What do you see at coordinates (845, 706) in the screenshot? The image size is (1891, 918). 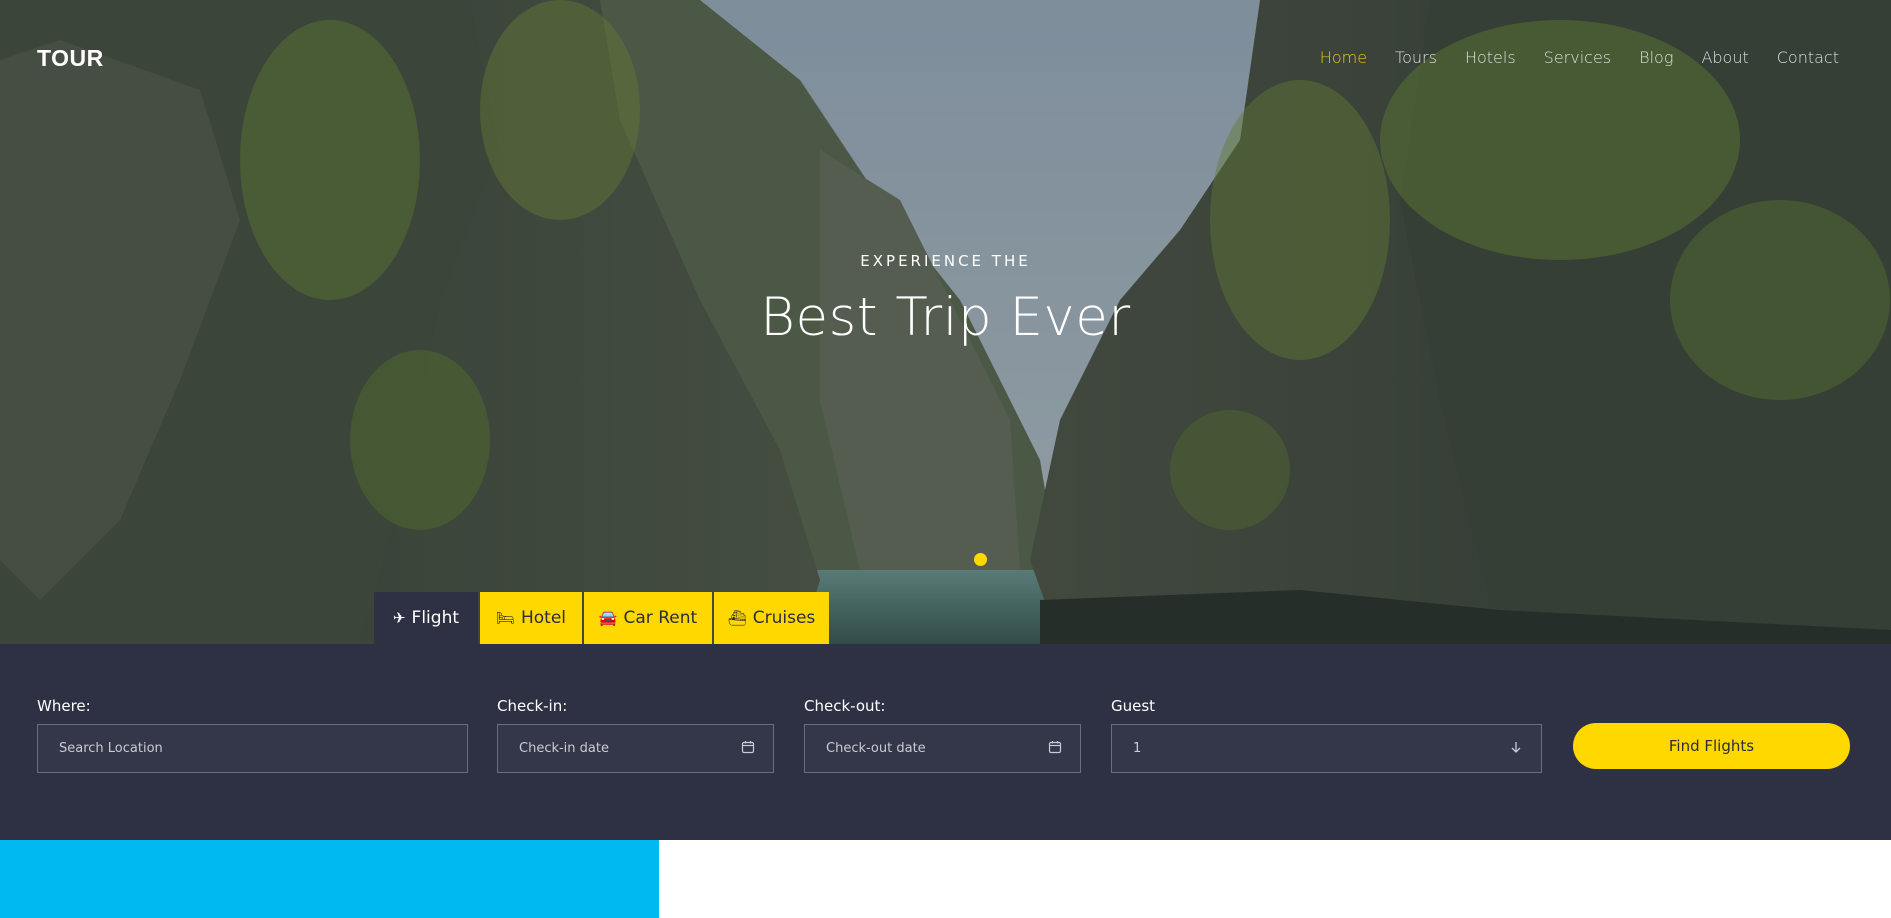 I see `checkout-label: Check-out:` at bounding box center [845, 706].